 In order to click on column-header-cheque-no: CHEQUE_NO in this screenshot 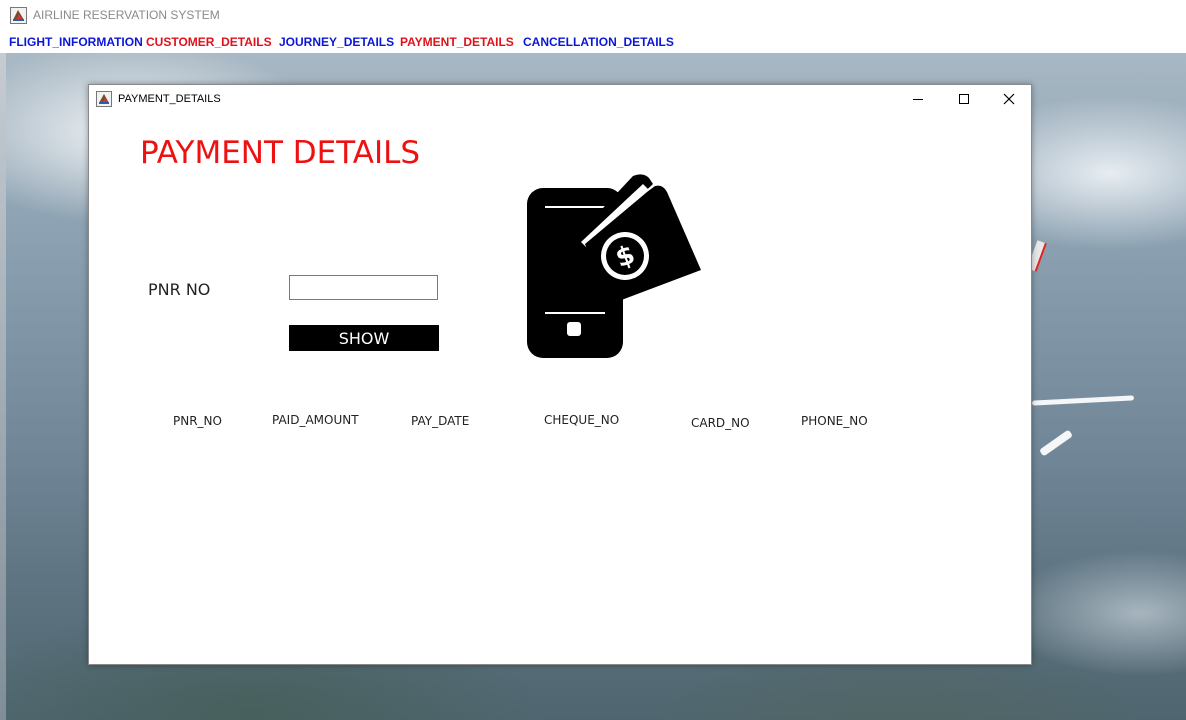, I will do `click(582, 420)`.